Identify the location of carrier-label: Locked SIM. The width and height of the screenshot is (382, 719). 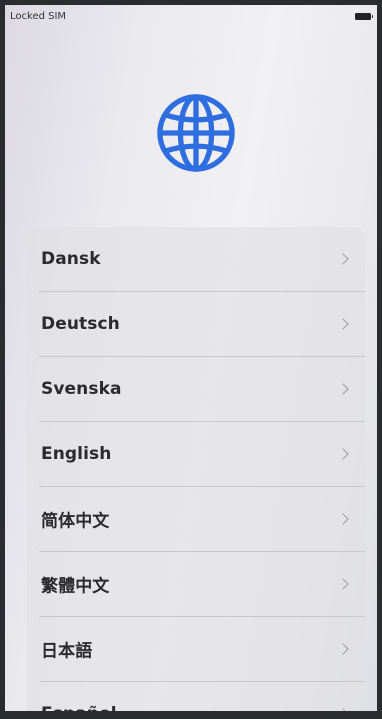
(38, 16).